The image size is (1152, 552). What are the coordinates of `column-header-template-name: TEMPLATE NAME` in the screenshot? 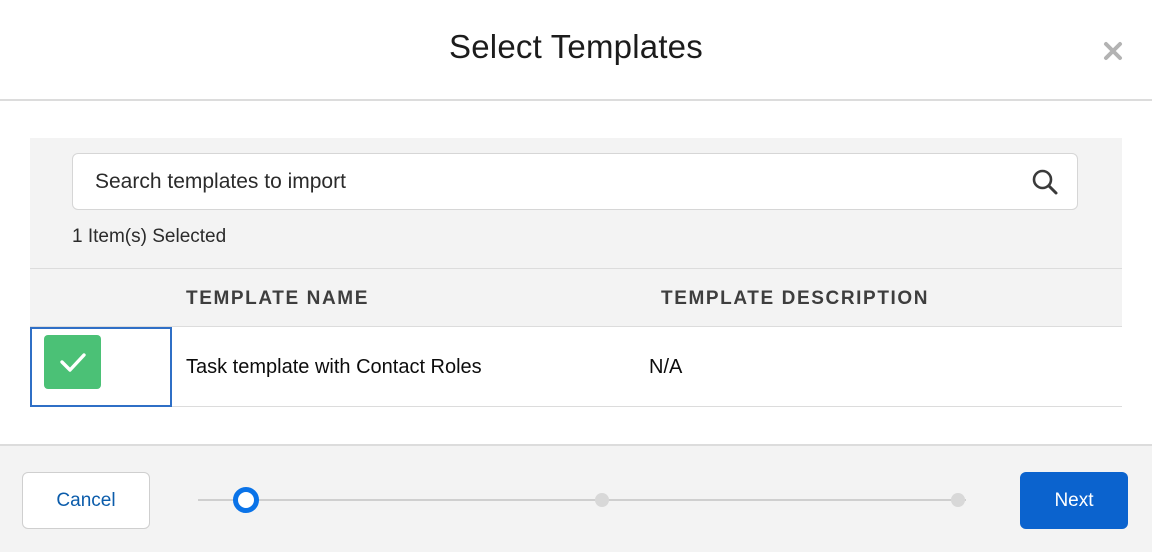 It's located at (277, 298).